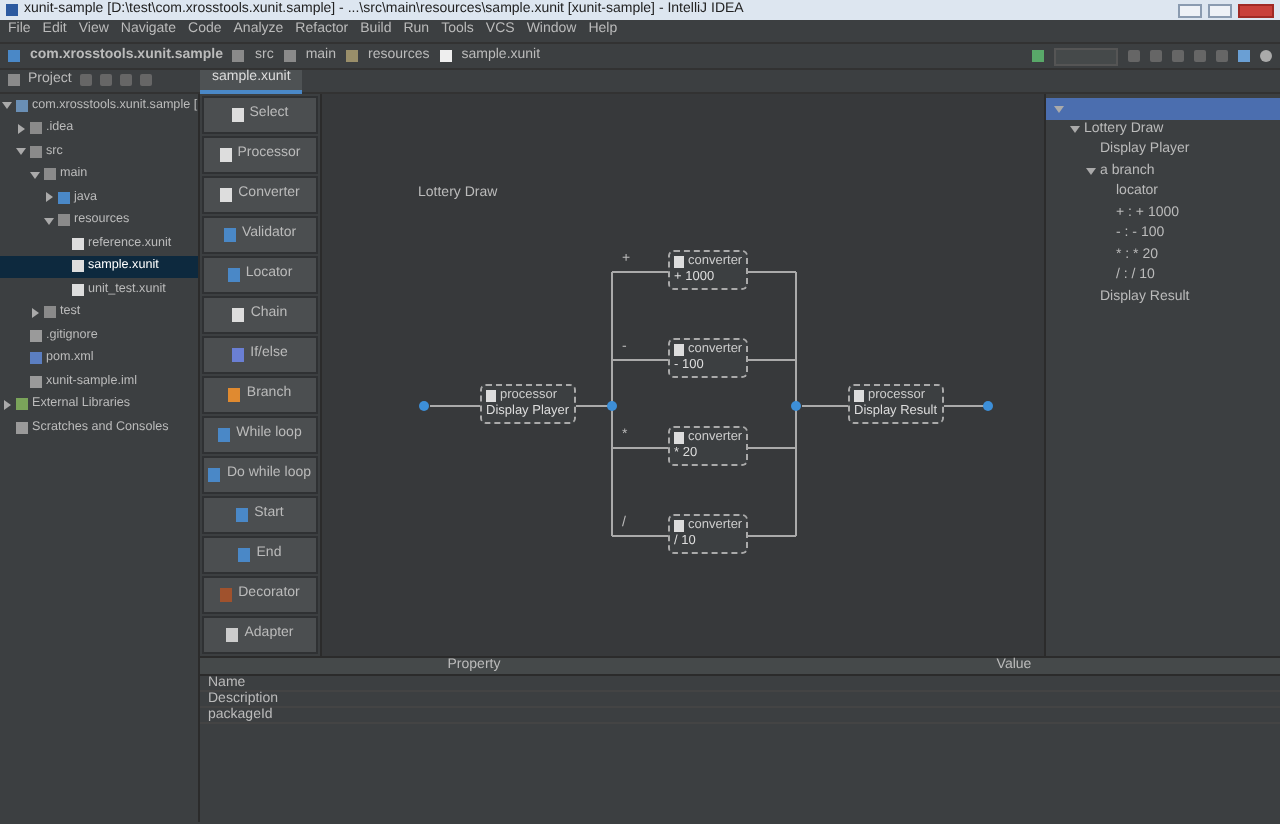 This screenshot has height=824, width=1280. Describe the element at coordinates (1190, 10) in the screenshot. I see `minimize-button` at that location.